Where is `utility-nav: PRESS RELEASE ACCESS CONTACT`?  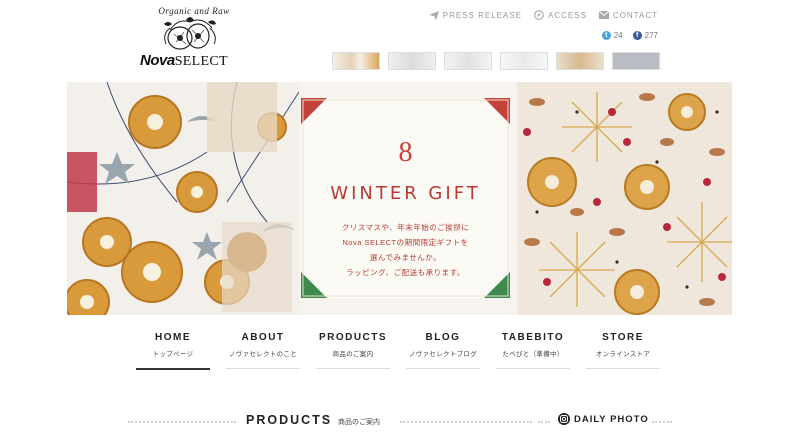 utility-nav: PRESS RELEASE ACCESS CONTACT is located at coordinates (543, 15).